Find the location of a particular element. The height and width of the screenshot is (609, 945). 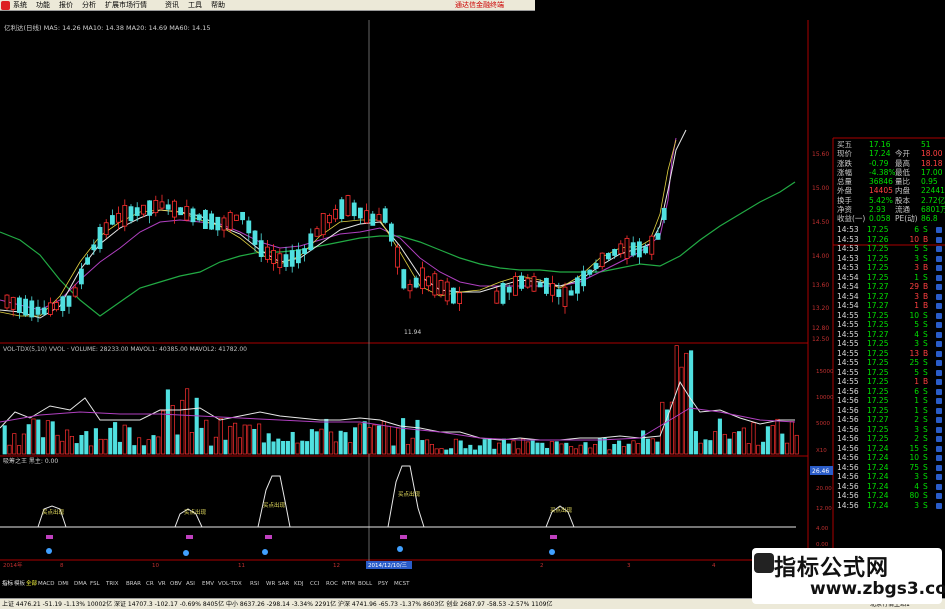

quote-label: 换手 is located at coordinates (844, 200).